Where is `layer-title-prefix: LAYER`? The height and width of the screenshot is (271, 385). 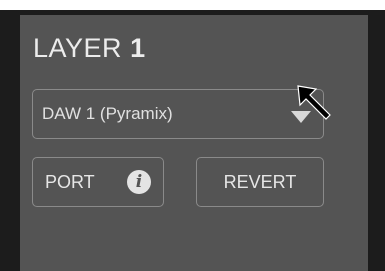
layer-title-prefix: LAYER is located at coordinates (78, 48).